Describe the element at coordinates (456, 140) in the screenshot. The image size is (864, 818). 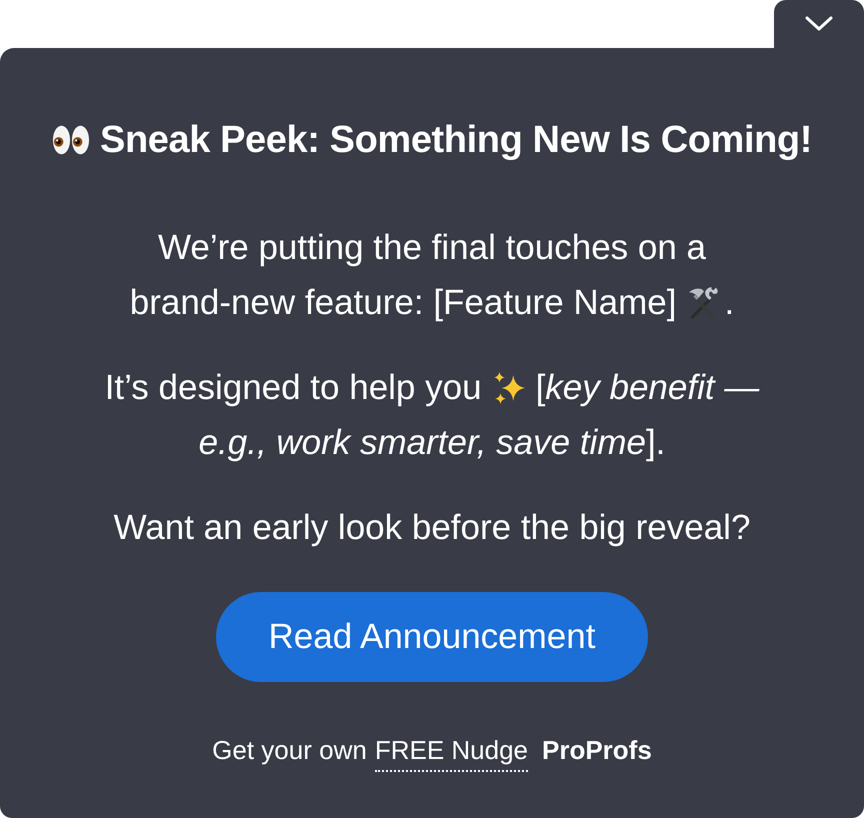
I see `announcement-title: Sneak Peek: Something New Is Coming!` at that location.